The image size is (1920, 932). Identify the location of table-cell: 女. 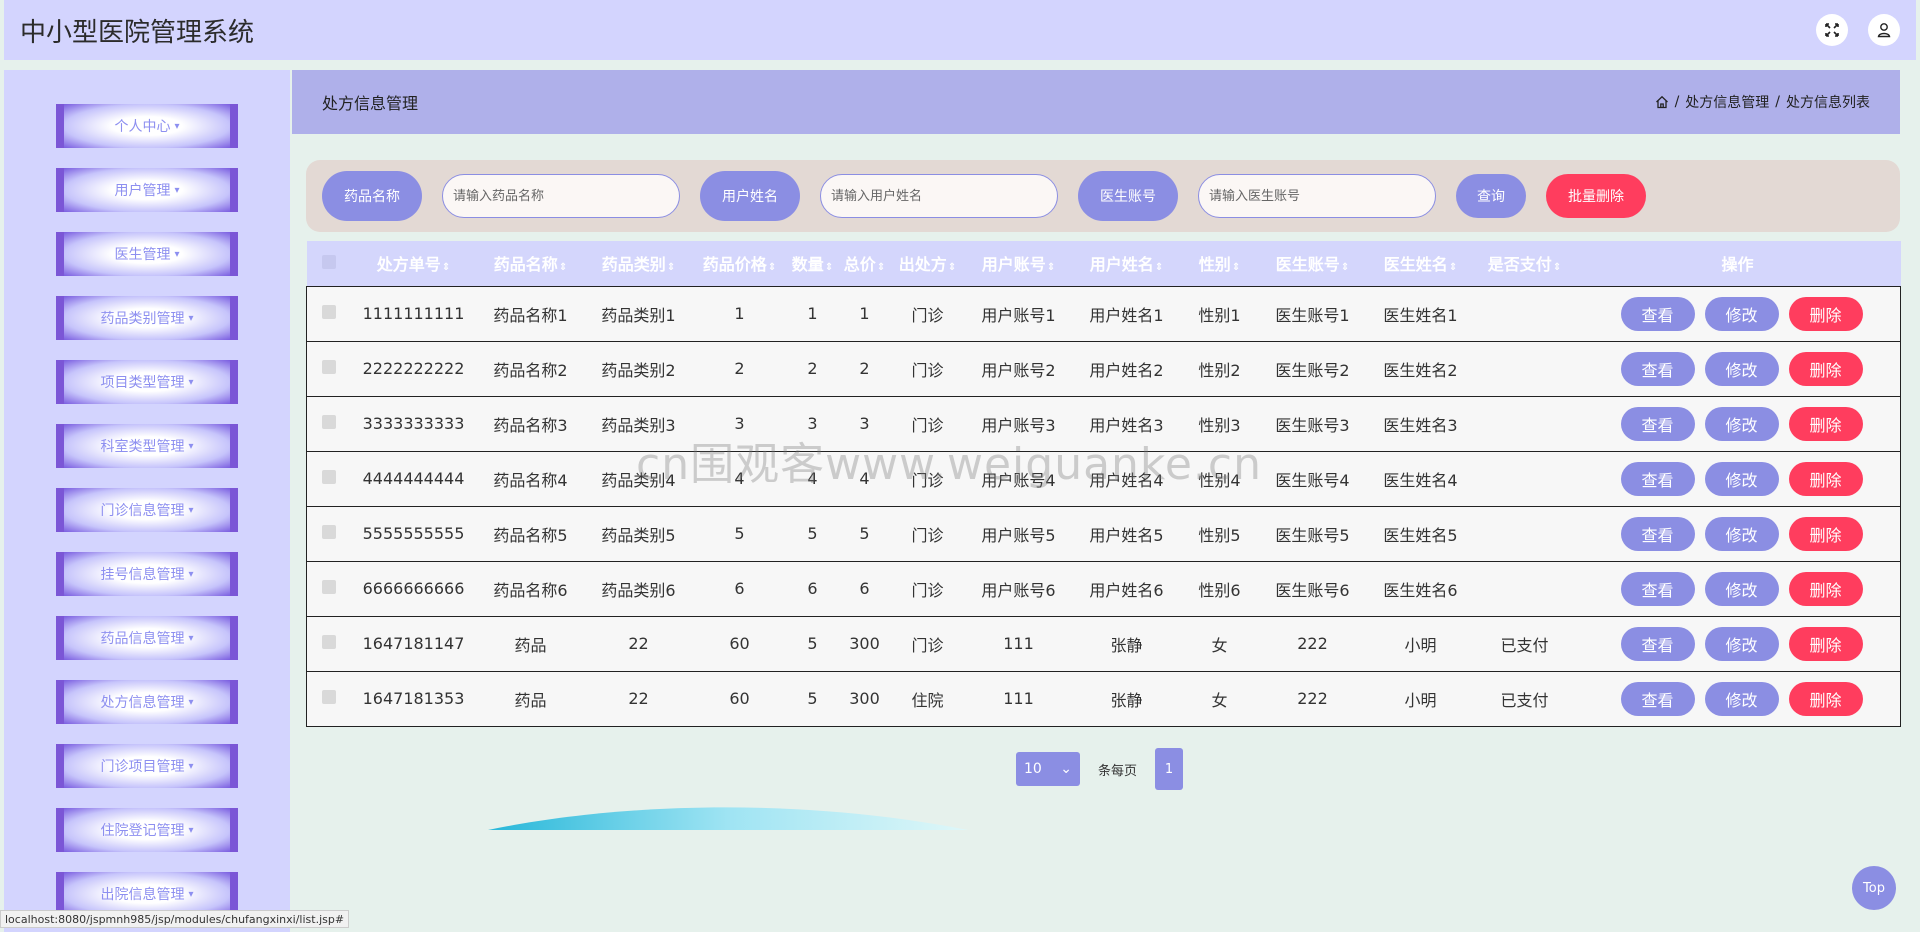
(1219, 700).